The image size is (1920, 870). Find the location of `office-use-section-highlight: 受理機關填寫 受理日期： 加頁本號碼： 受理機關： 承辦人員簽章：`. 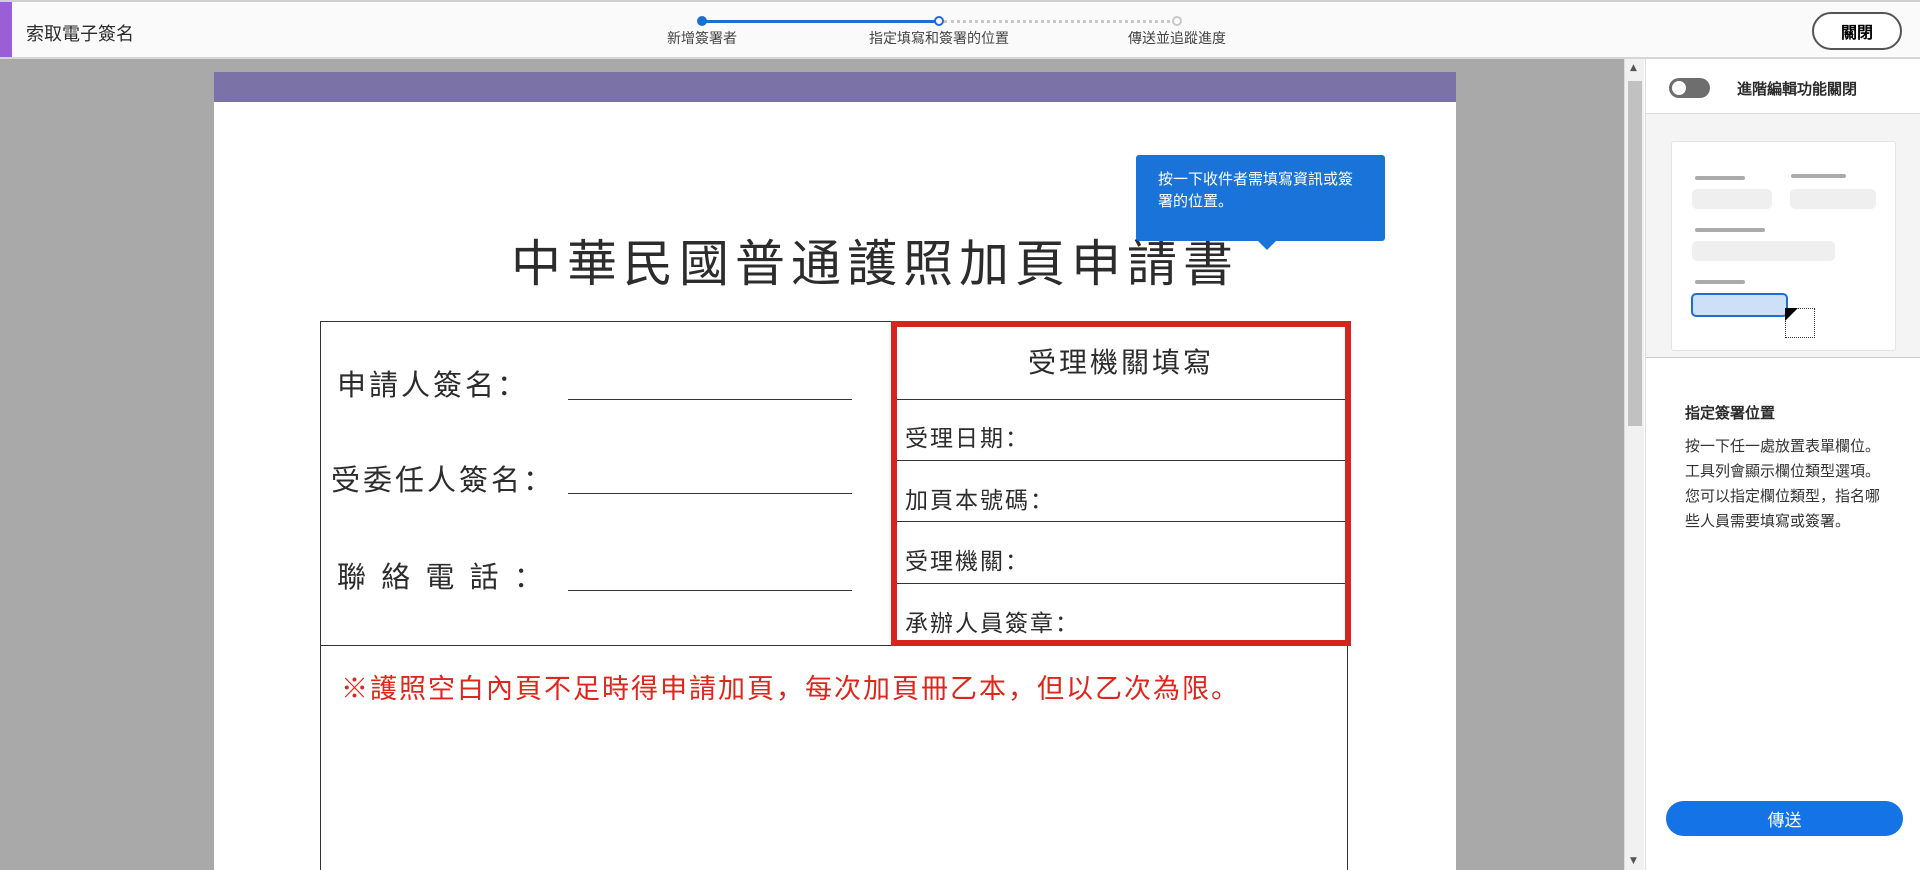

office-use-section-highlight: 受理機關填寫 受理日期： 加頁本號碼： 受理機關： 承辦人員簽章： is located at coordinates (1121, 483).